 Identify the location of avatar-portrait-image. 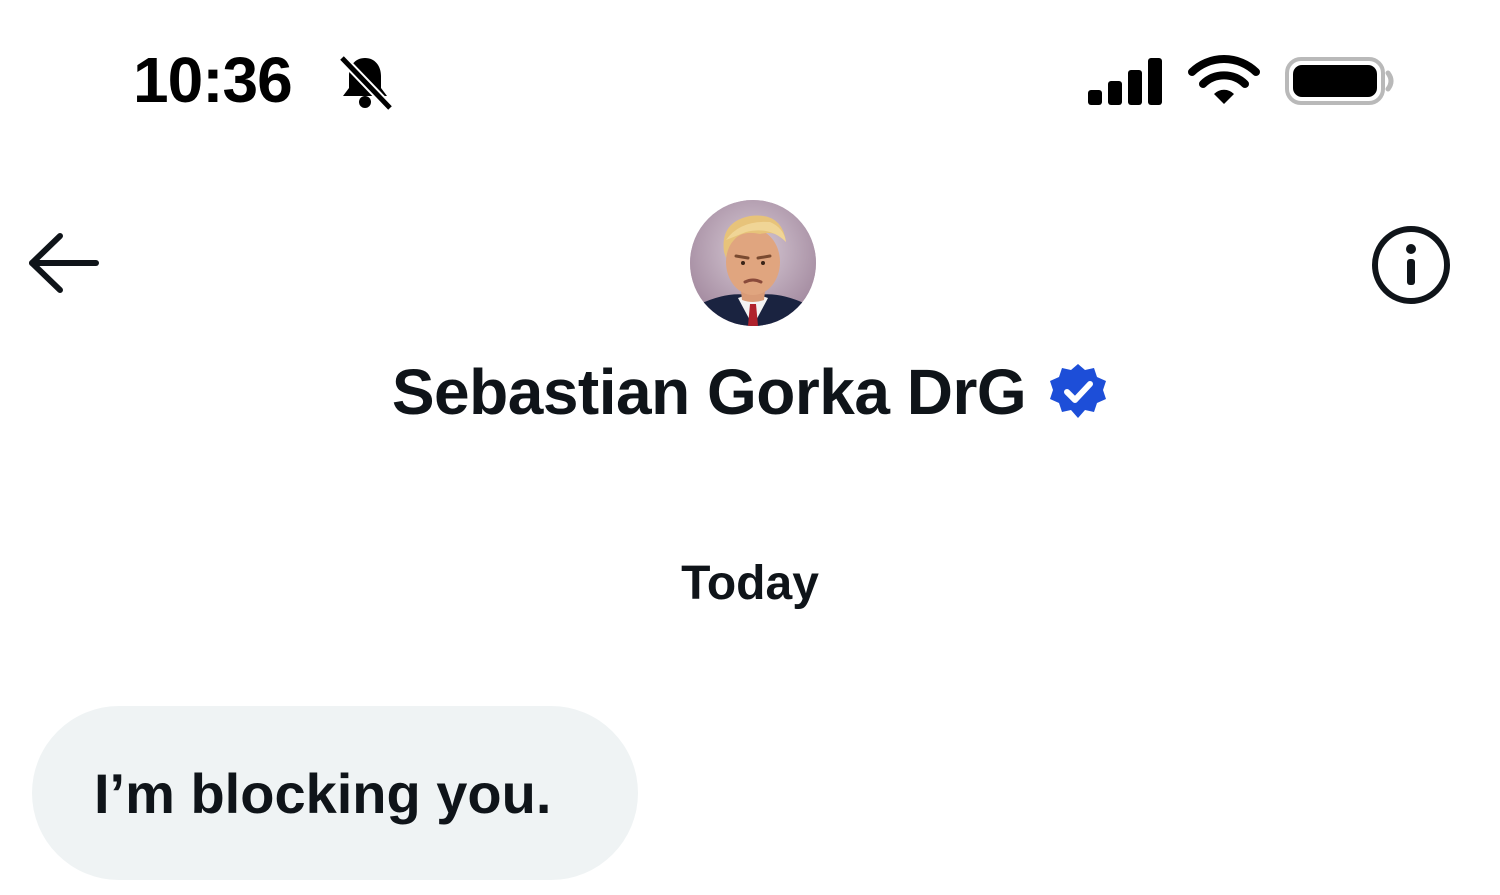
(753, 263).